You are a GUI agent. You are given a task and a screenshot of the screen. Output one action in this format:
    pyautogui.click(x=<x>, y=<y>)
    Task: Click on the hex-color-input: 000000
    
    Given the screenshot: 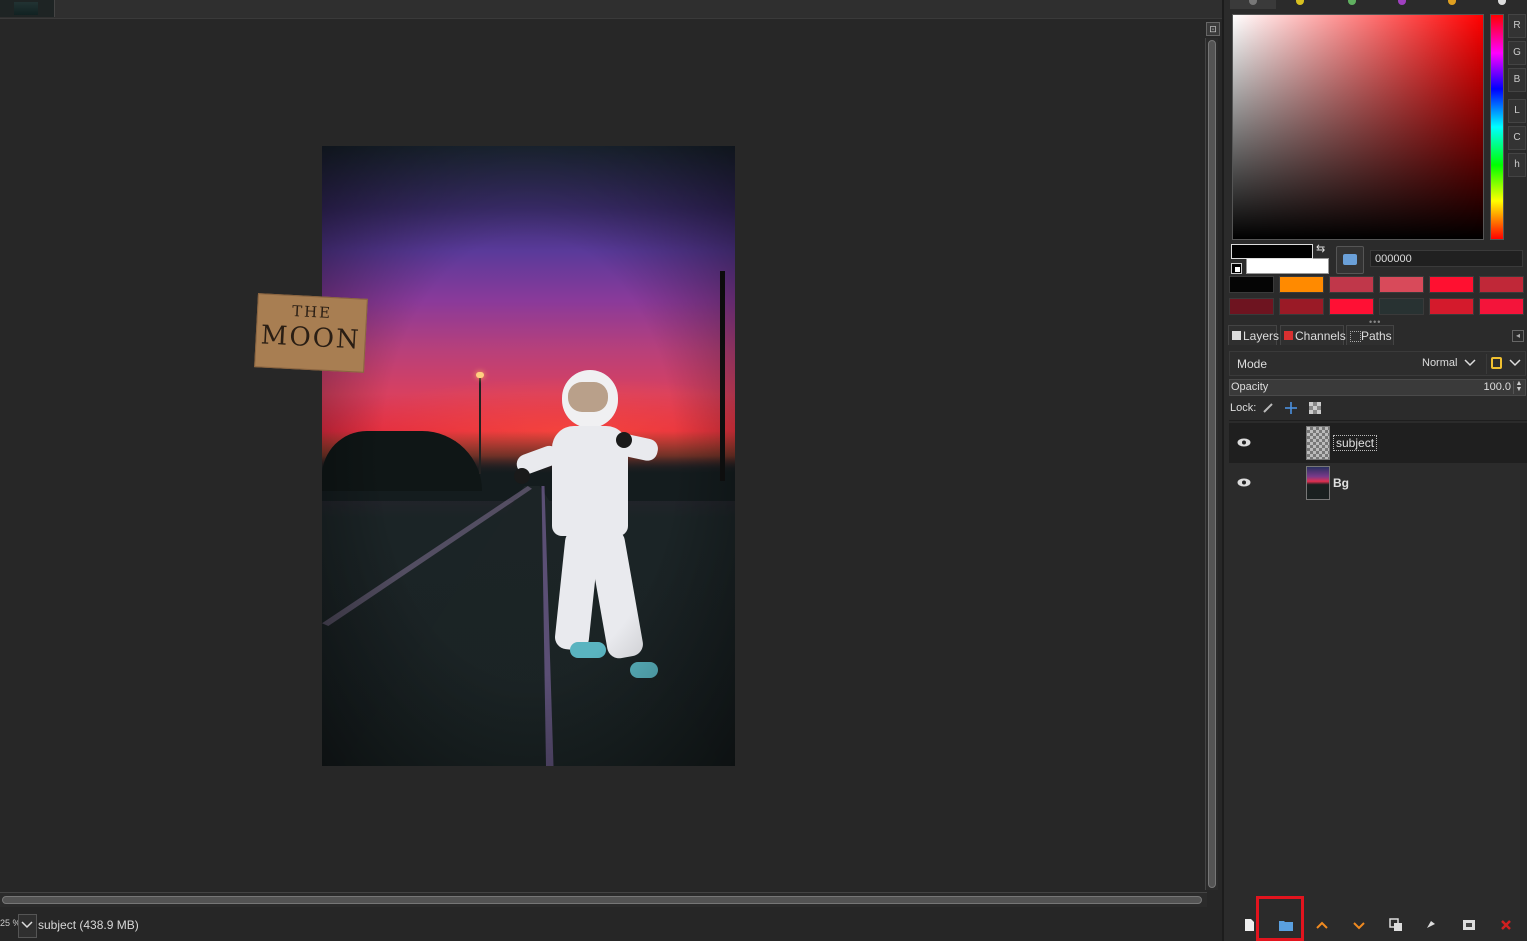 What is the action you would take?
    pyautogui.click(x=1446, y=258)
    